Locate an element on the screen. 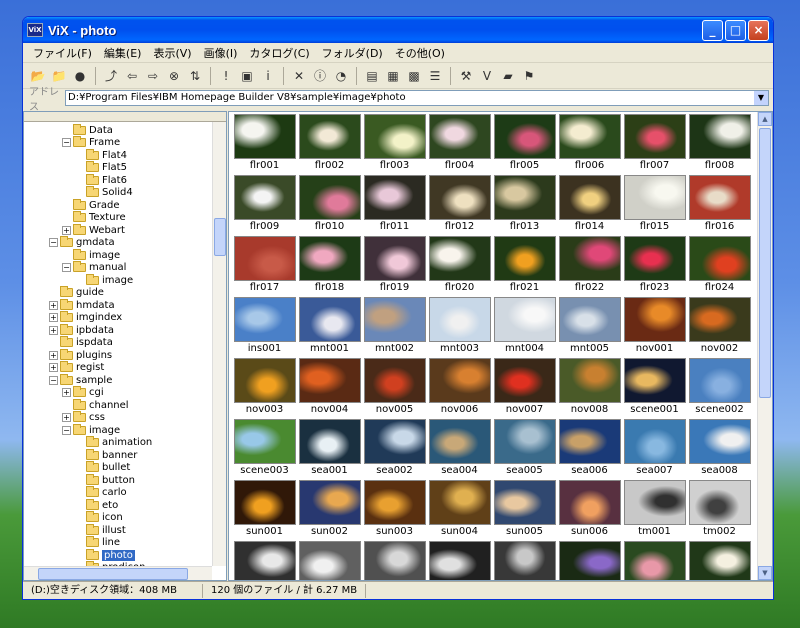 This screenshot has height=628, width=800. thumbnail-item: sun003 is located at coordinates (394, 510).